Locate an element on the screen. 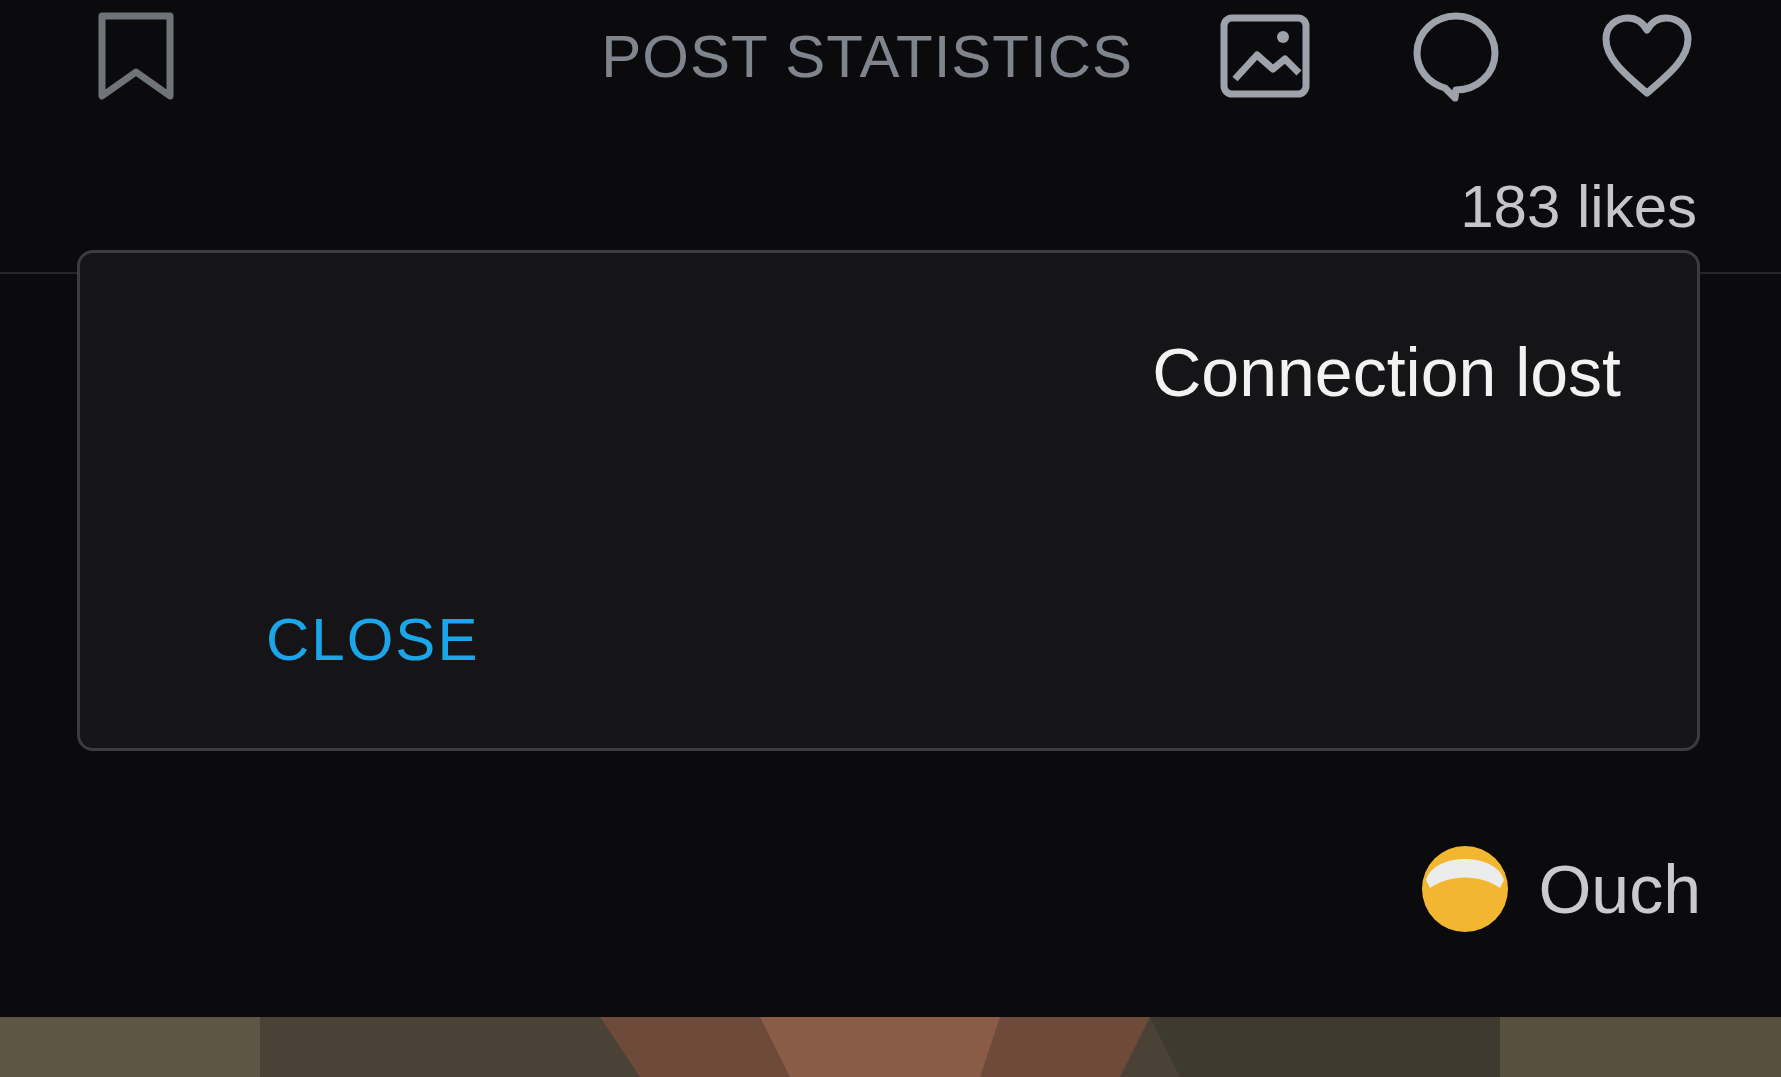 This screenshot has height=1077, width=1781. comment-text: Ouch is located at coordinates (1619, 889).